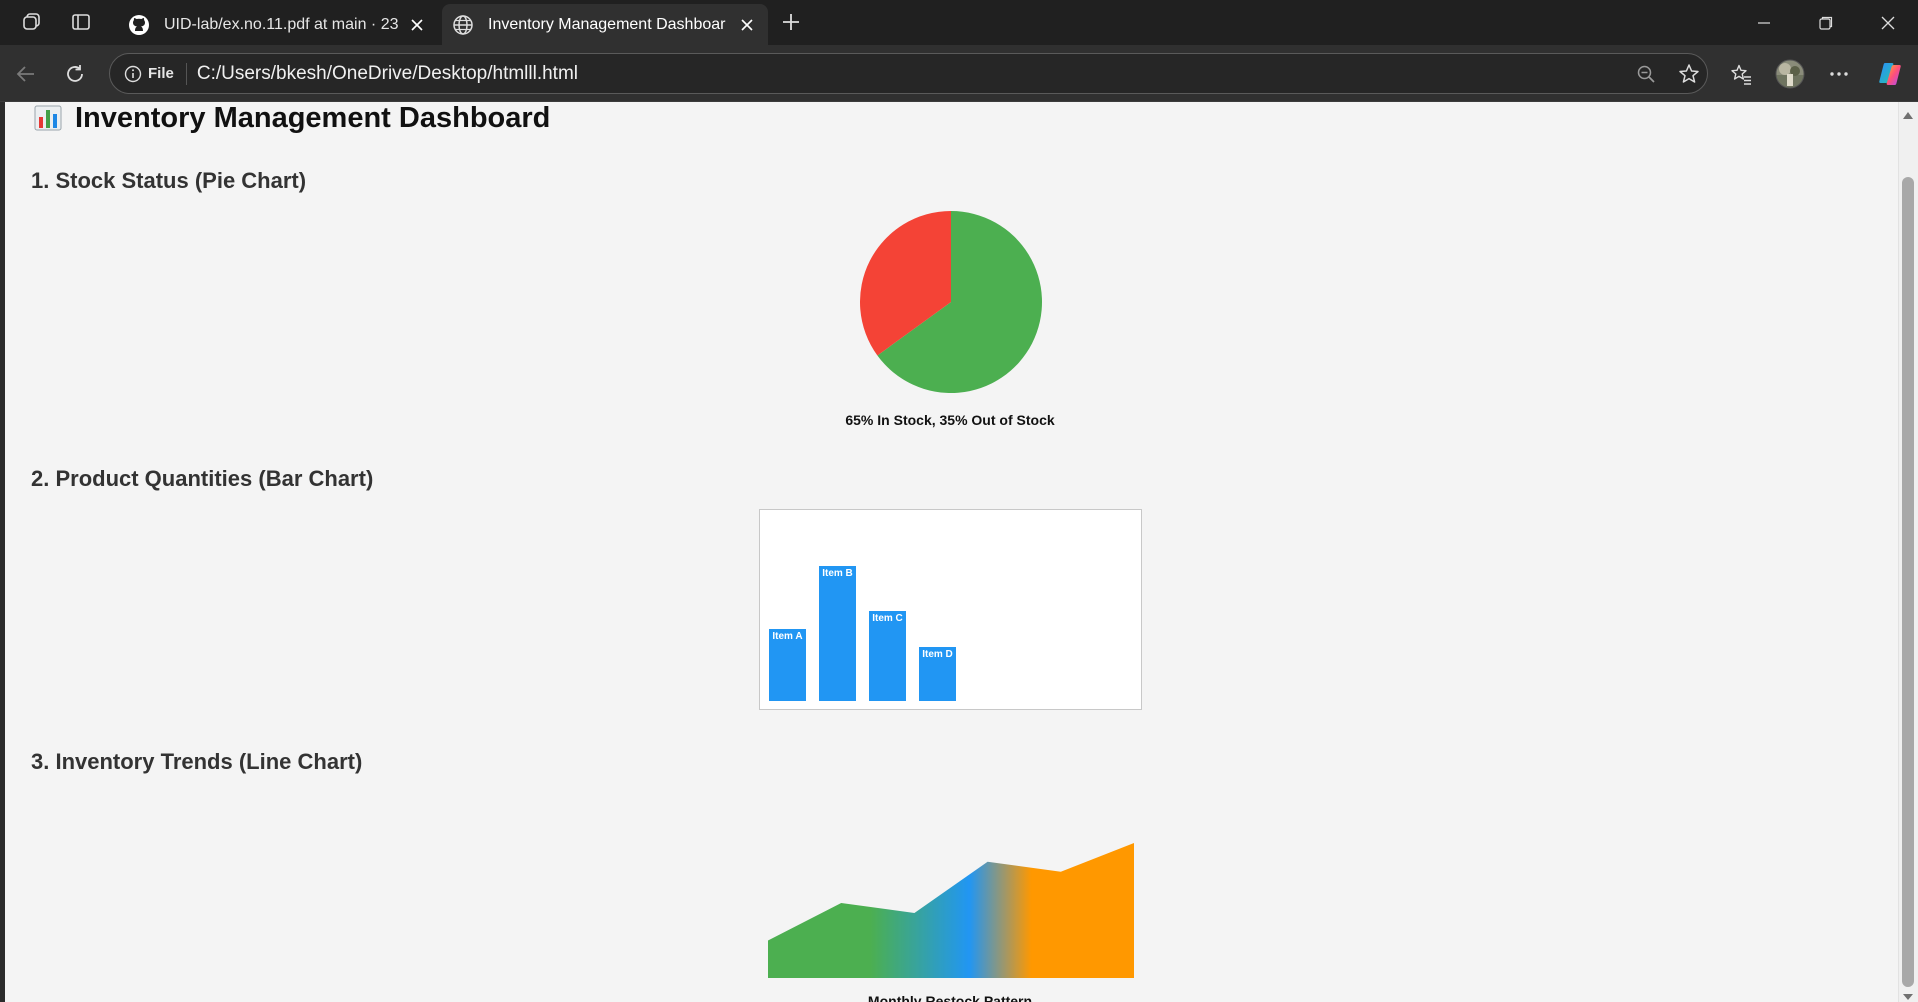 This screenshot has height=1002, width=1918. I want to click on section-heading-inventory-trends: 3. Inventory Trends (Line Chart), so click(197, 761).